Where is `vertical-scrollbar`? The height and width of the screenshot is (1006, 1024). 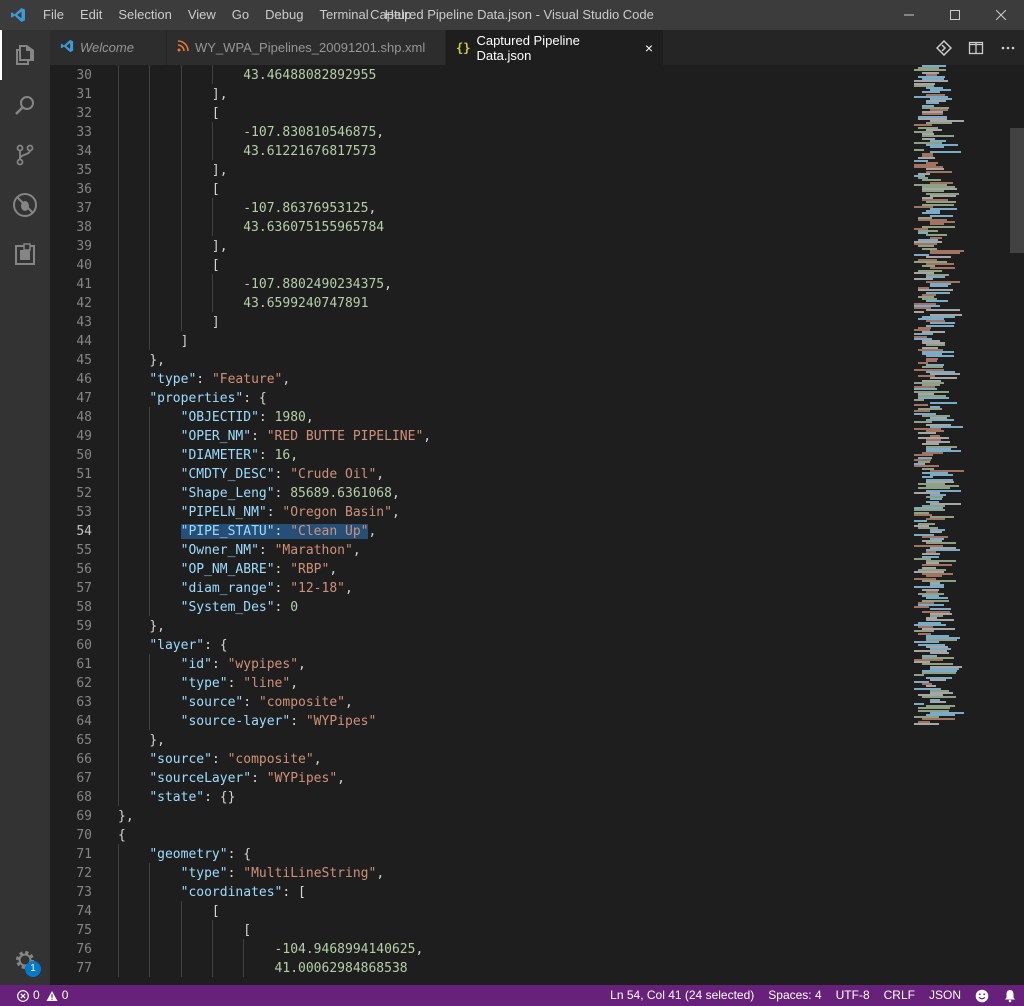 vertical-scrollbar is located at coordinates (1017, 525).